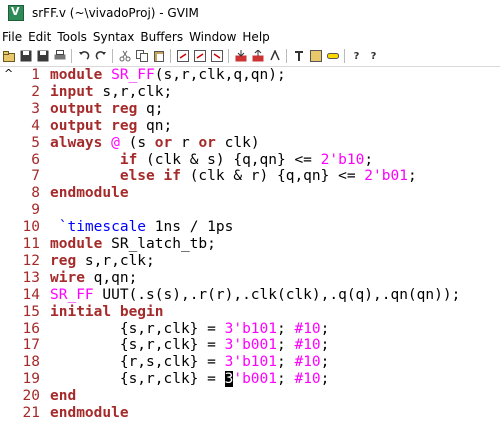  Describe the element at coordinates (250, 362) in the screenshot. I see `code-token: 3'b101` at that location.